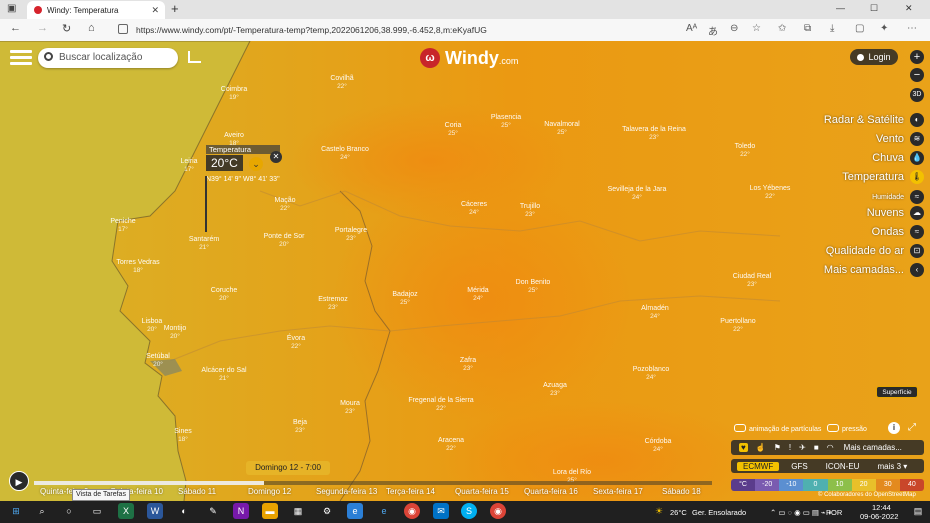 The width and height of the screenshot is (930, 523). What do you see at coordinates (477, 295) in the screenshot?
I see `city-label: Mérida 24°` at bounding box center [477, 295].